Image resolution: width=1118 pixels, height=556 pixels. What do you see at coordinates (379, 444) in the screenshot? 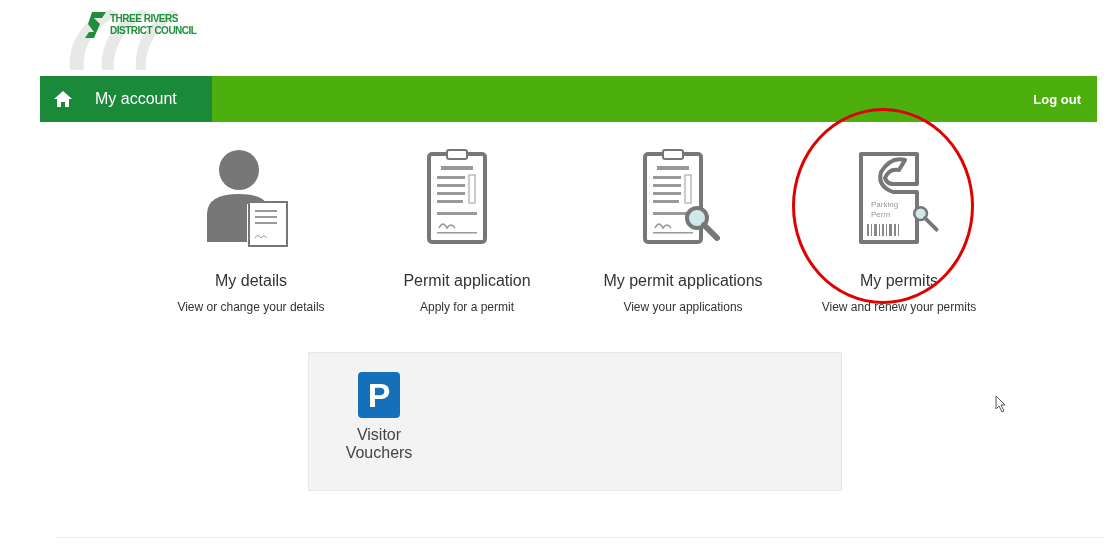
I see `tile-label: Visitor Vouchers` at bounding box center [379, 444].